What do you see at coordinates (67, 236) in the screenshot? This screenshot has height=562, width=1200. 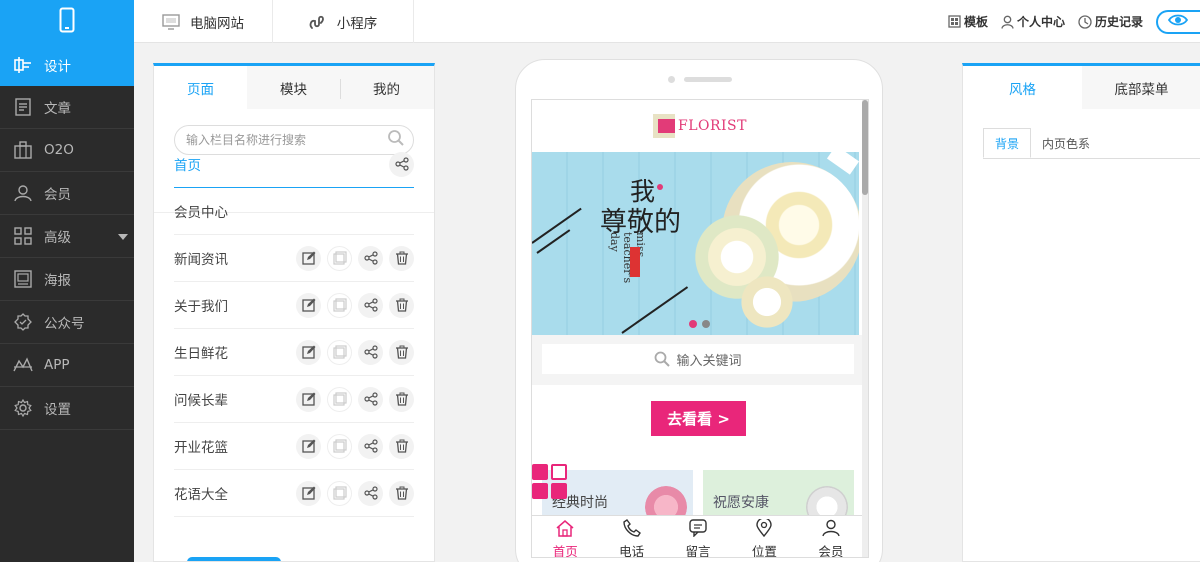 I see `sidebar-item-advanced: 高级` at bounding box center [67, 236].